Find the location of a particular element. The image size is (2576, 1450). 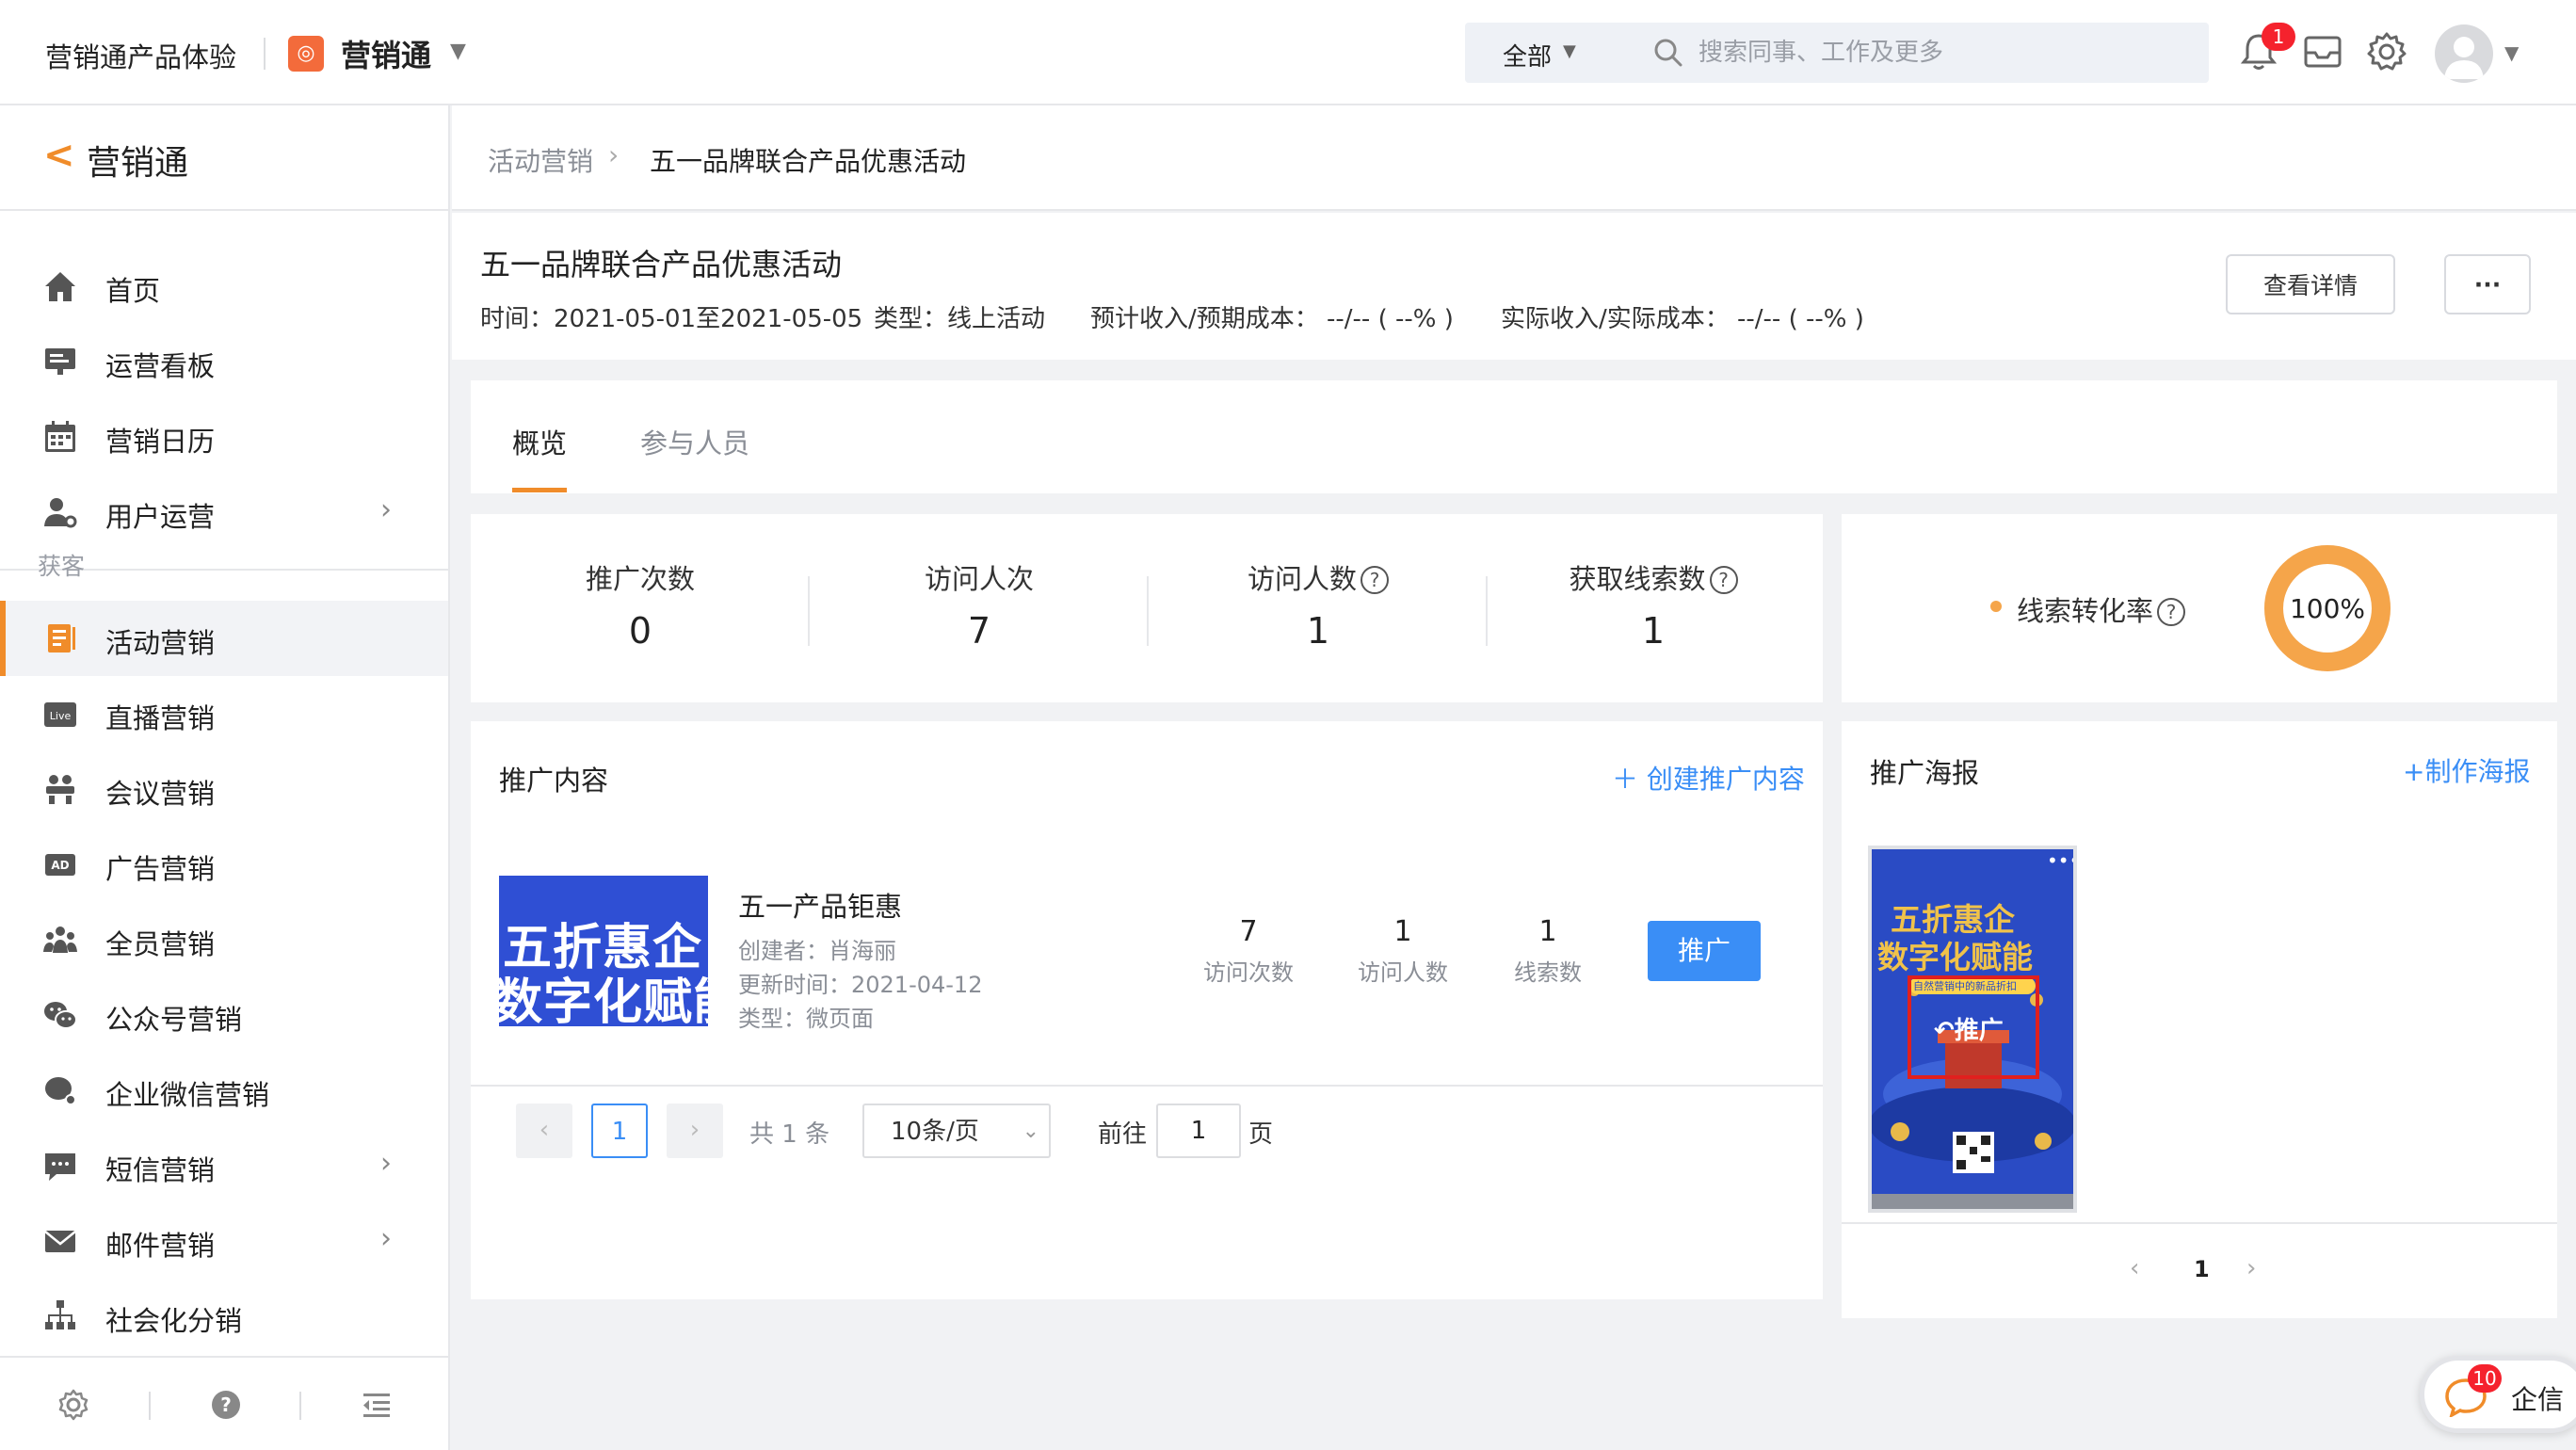

sidebar-item-label: 全员营销 is located at coordinates (160, 944).